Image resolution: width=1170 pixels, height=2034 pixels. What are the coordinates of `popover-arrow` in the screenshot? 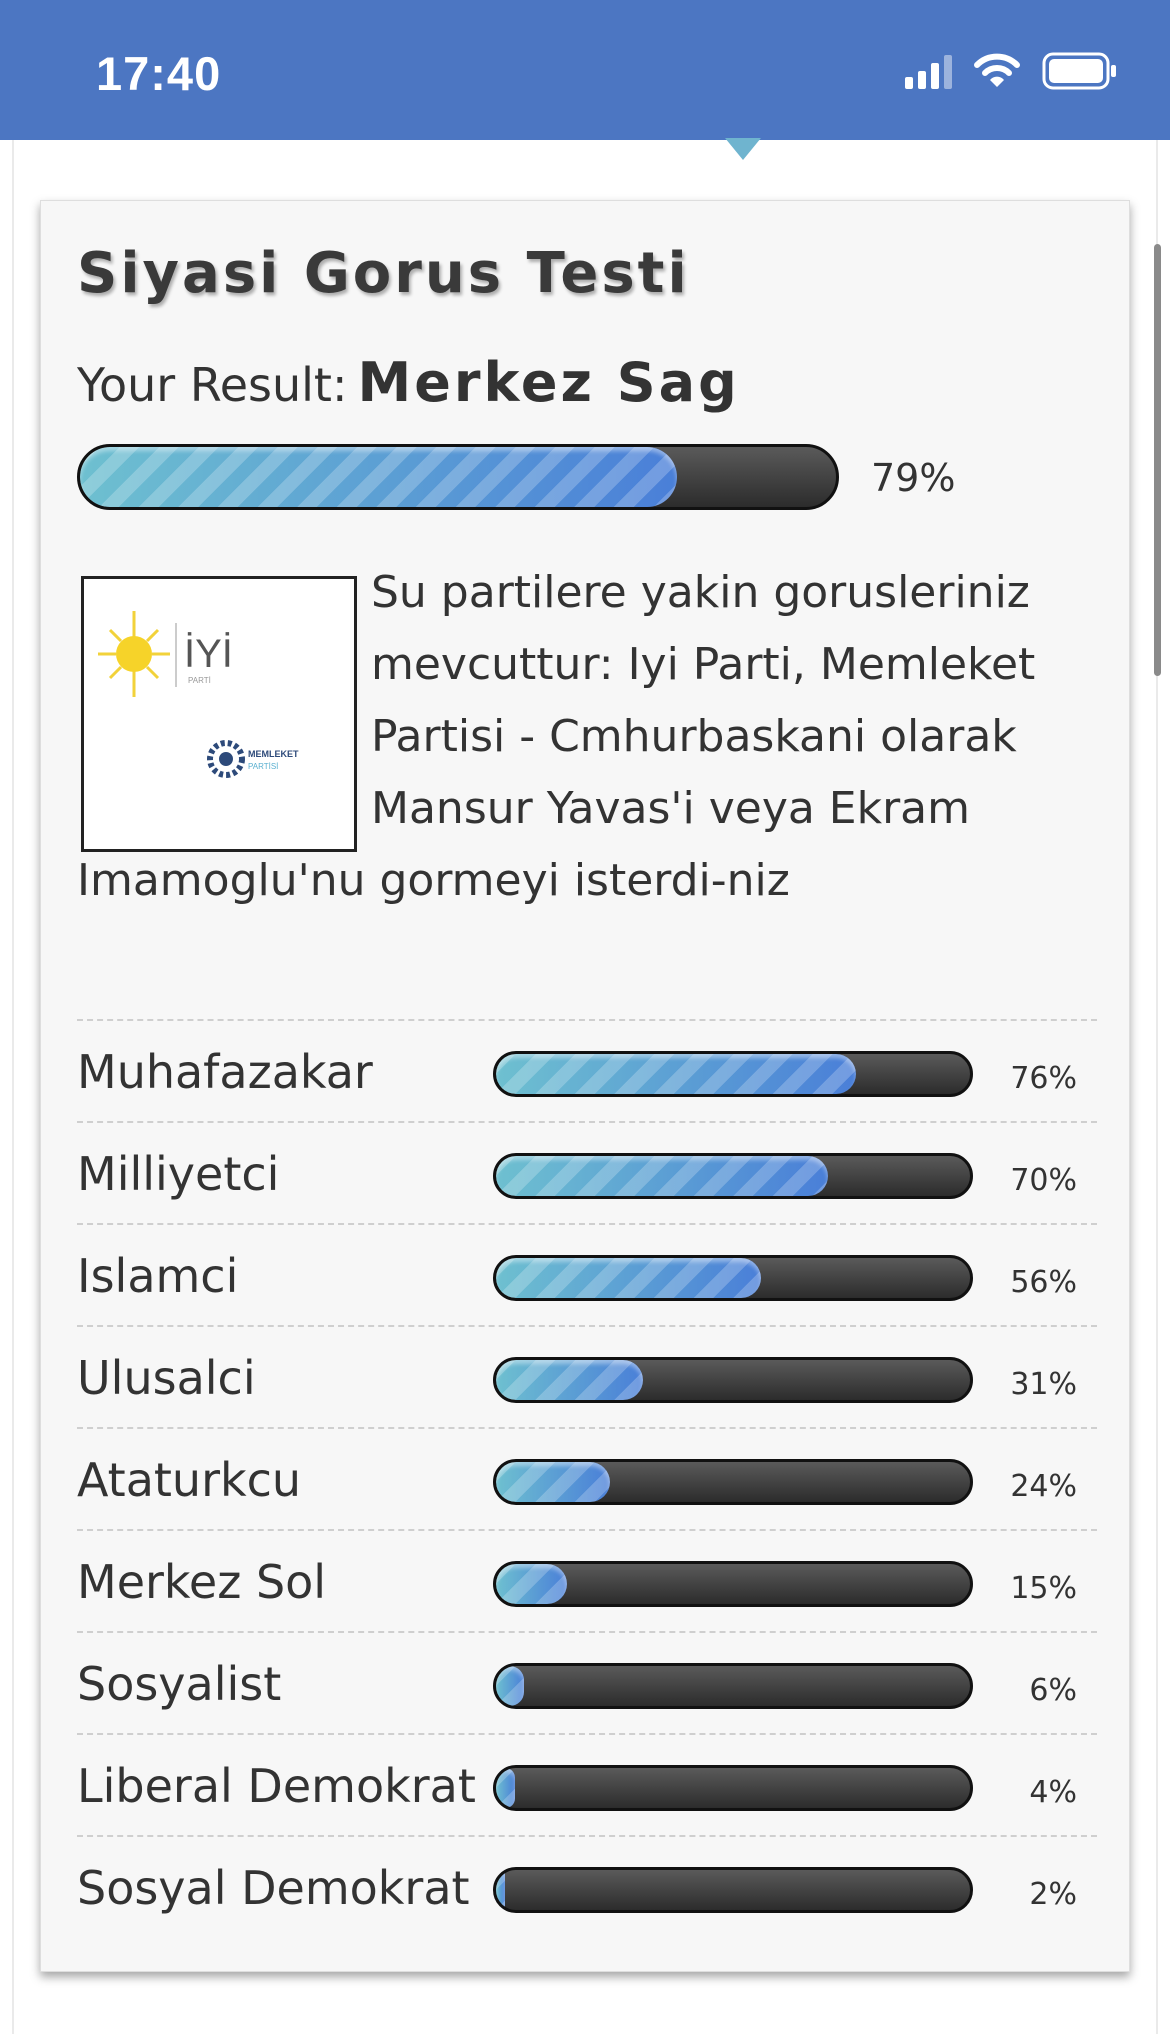 It's located at (743, 149).